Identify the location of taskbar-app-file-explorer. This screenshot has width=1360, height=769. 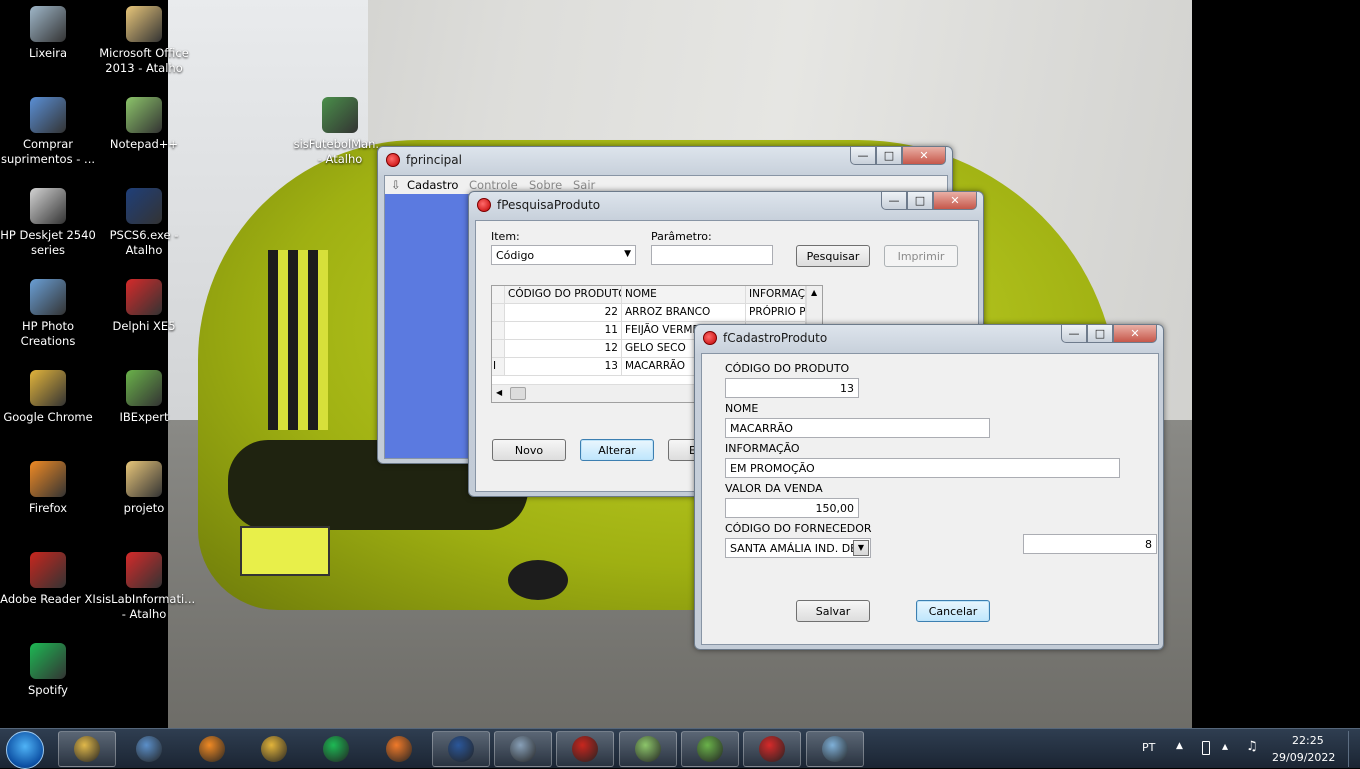
(87, 749).